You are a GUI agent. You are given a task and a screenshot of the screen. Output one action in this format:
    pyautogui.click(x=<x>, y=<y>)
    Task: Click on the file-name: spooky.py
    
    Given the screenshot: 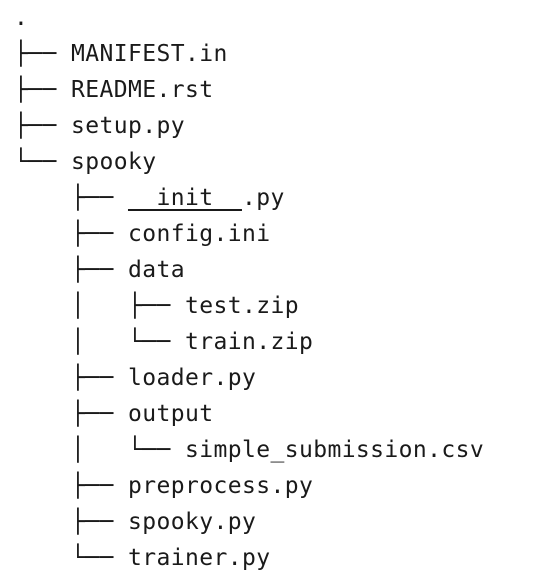 What is the action you would take?
    pyautogui.click(x=192, y=522)
    